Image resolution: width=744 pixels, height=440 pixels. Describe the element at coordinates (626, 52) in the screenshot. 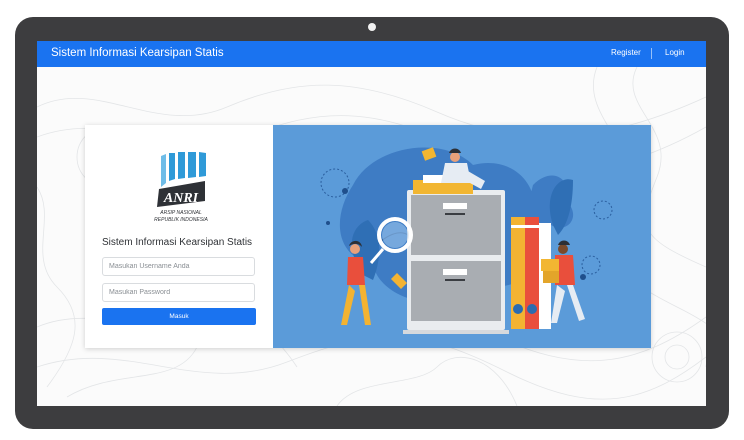

I see `nav-register-link: Register` at that location.